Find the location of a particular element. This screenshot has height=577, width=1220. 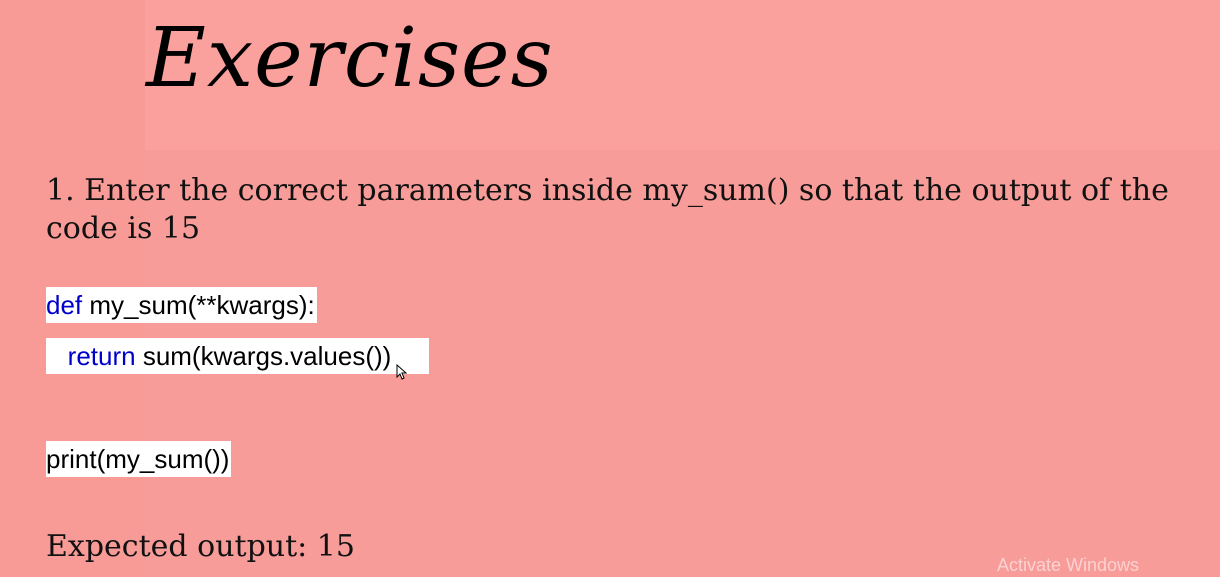

expected-output: Expected output: 15 is located at coordinates (200, 546).